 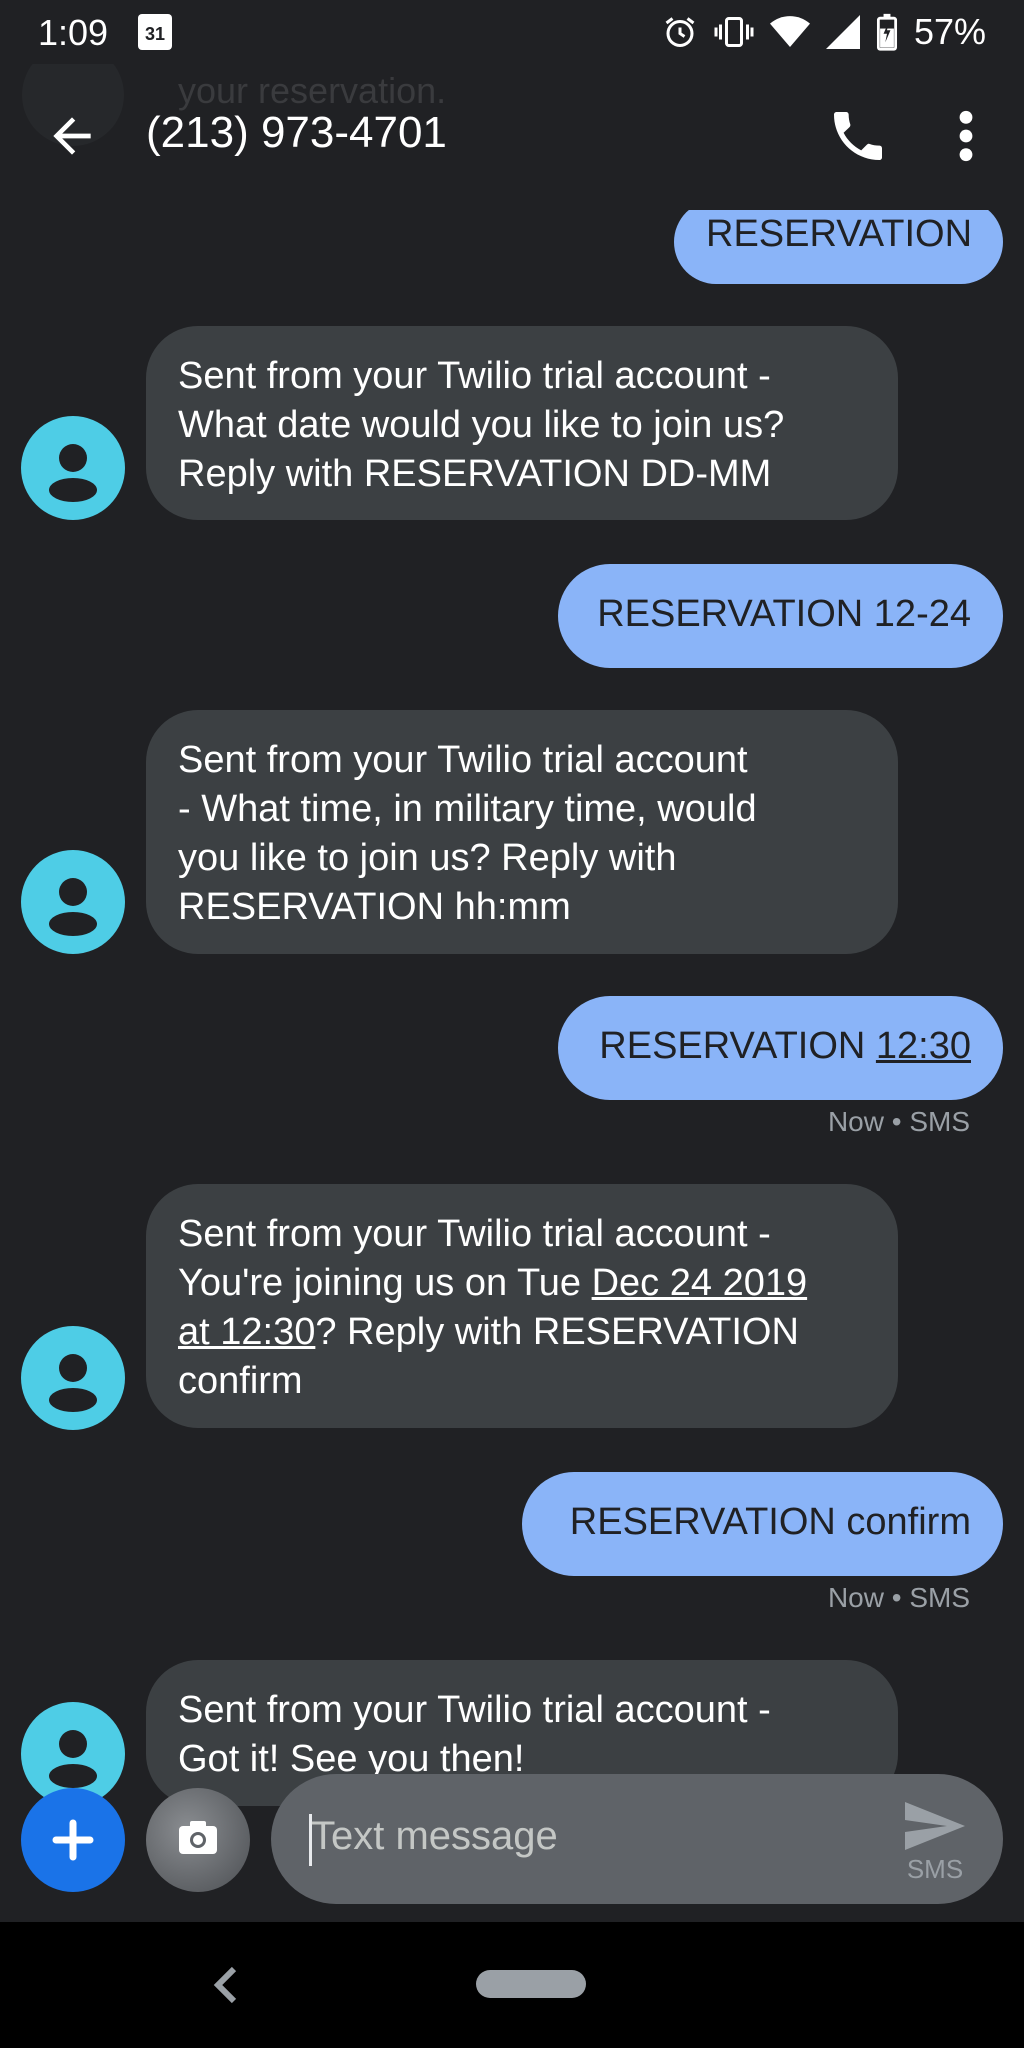 What do you see at coordinates (762, 1524) in the screenshot?
I see `outgoing-message: RESERVATION confirm` at bounding box center [762, 1524].